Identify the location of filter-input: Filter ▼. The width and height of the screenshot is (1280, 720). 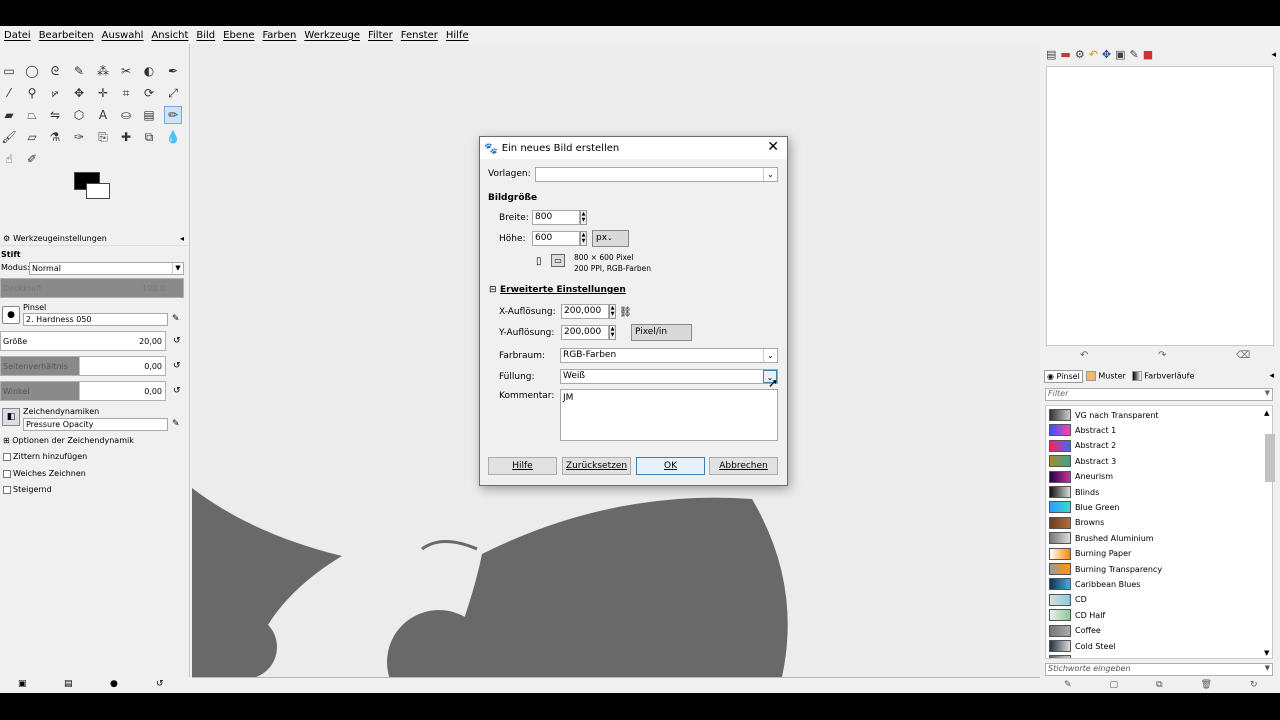
(1159, 394).